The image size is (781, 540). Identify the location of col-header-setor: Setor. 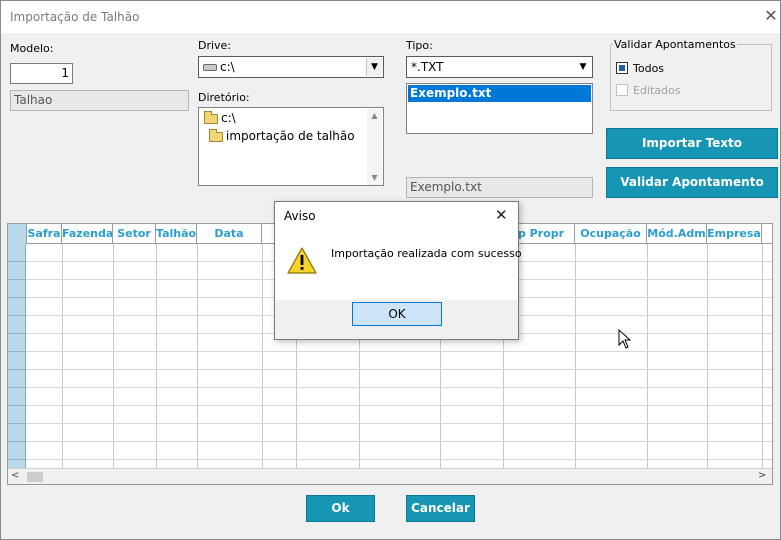
(134, 234).